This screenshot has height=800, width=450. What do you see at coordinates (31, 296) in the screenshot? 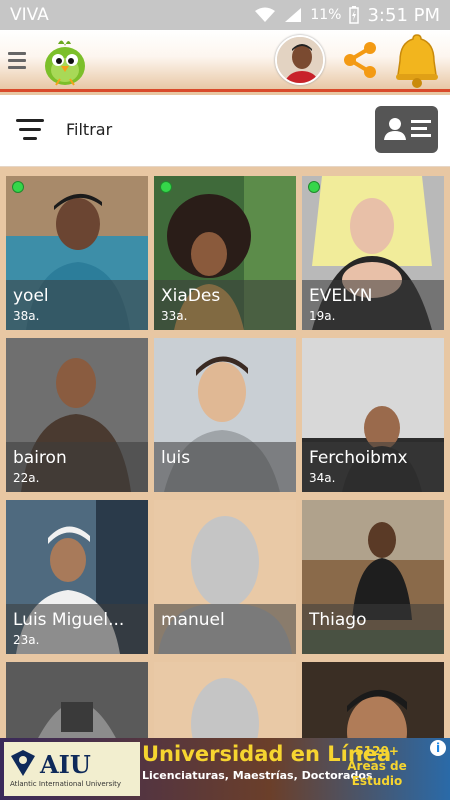
I see `profile-name: yoel` at bounding box center [31, 296].